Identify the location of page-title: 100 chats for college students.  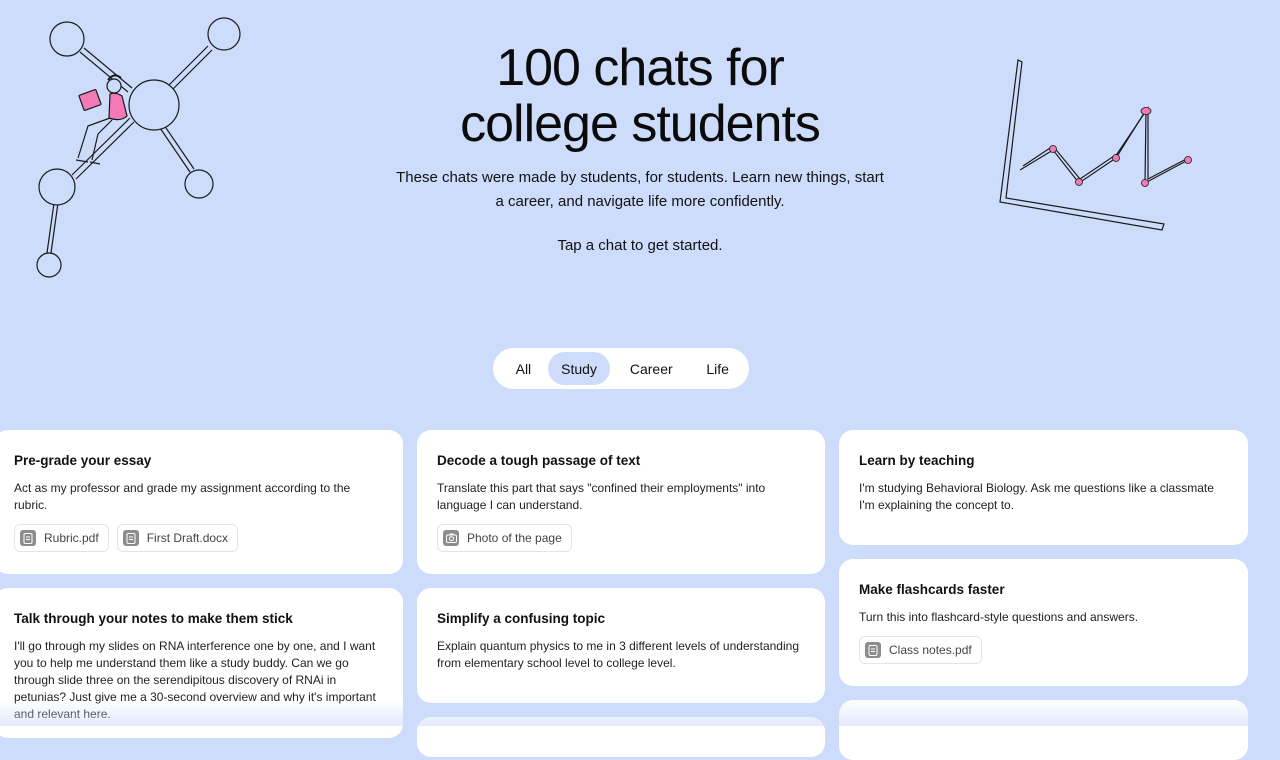
(640, 96).